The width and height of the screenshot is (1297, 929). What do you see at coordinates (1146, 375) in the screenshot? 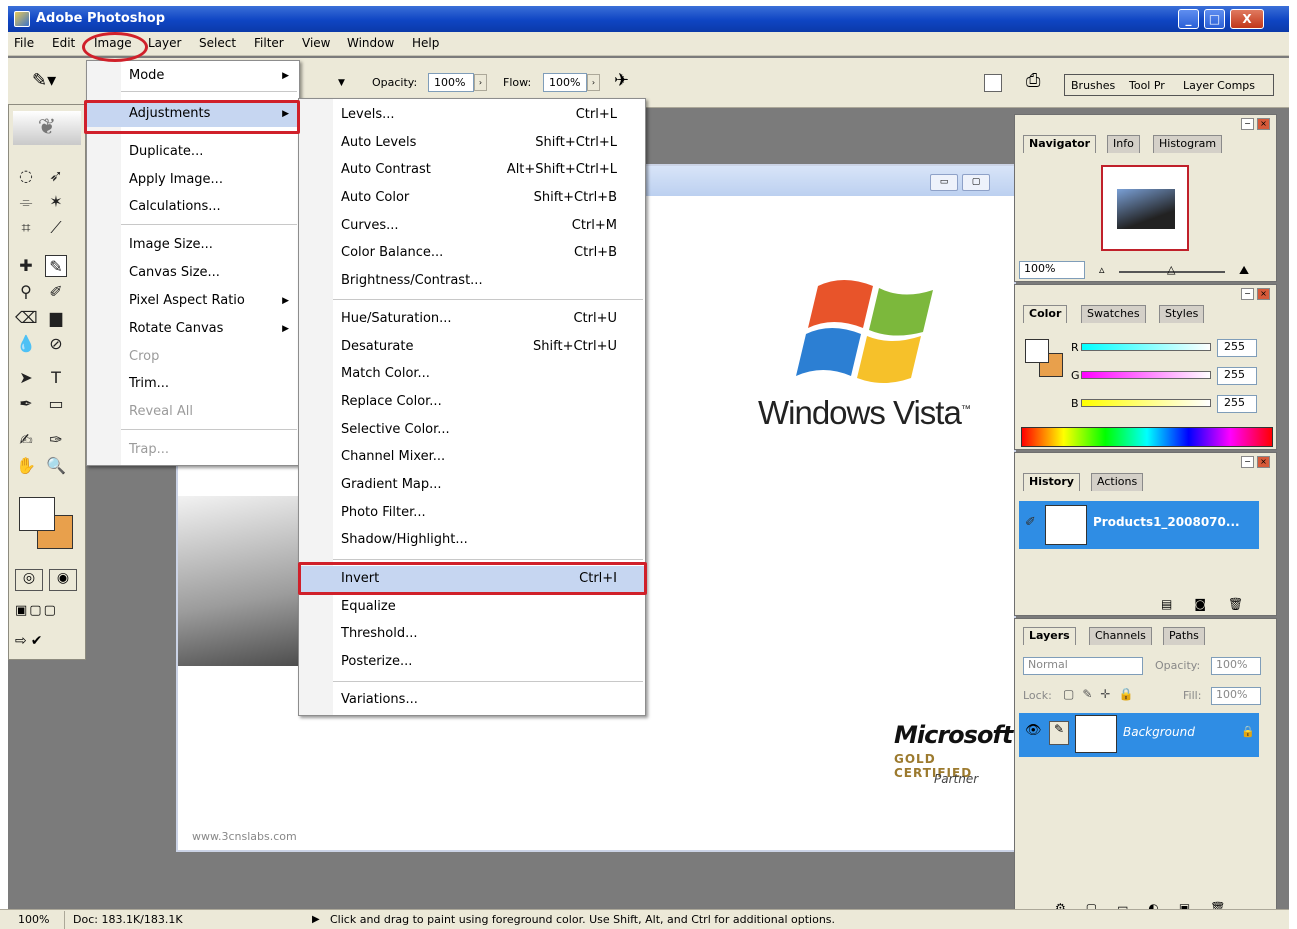
I see `channel-g-slider` at bounding box center [1146, 375].